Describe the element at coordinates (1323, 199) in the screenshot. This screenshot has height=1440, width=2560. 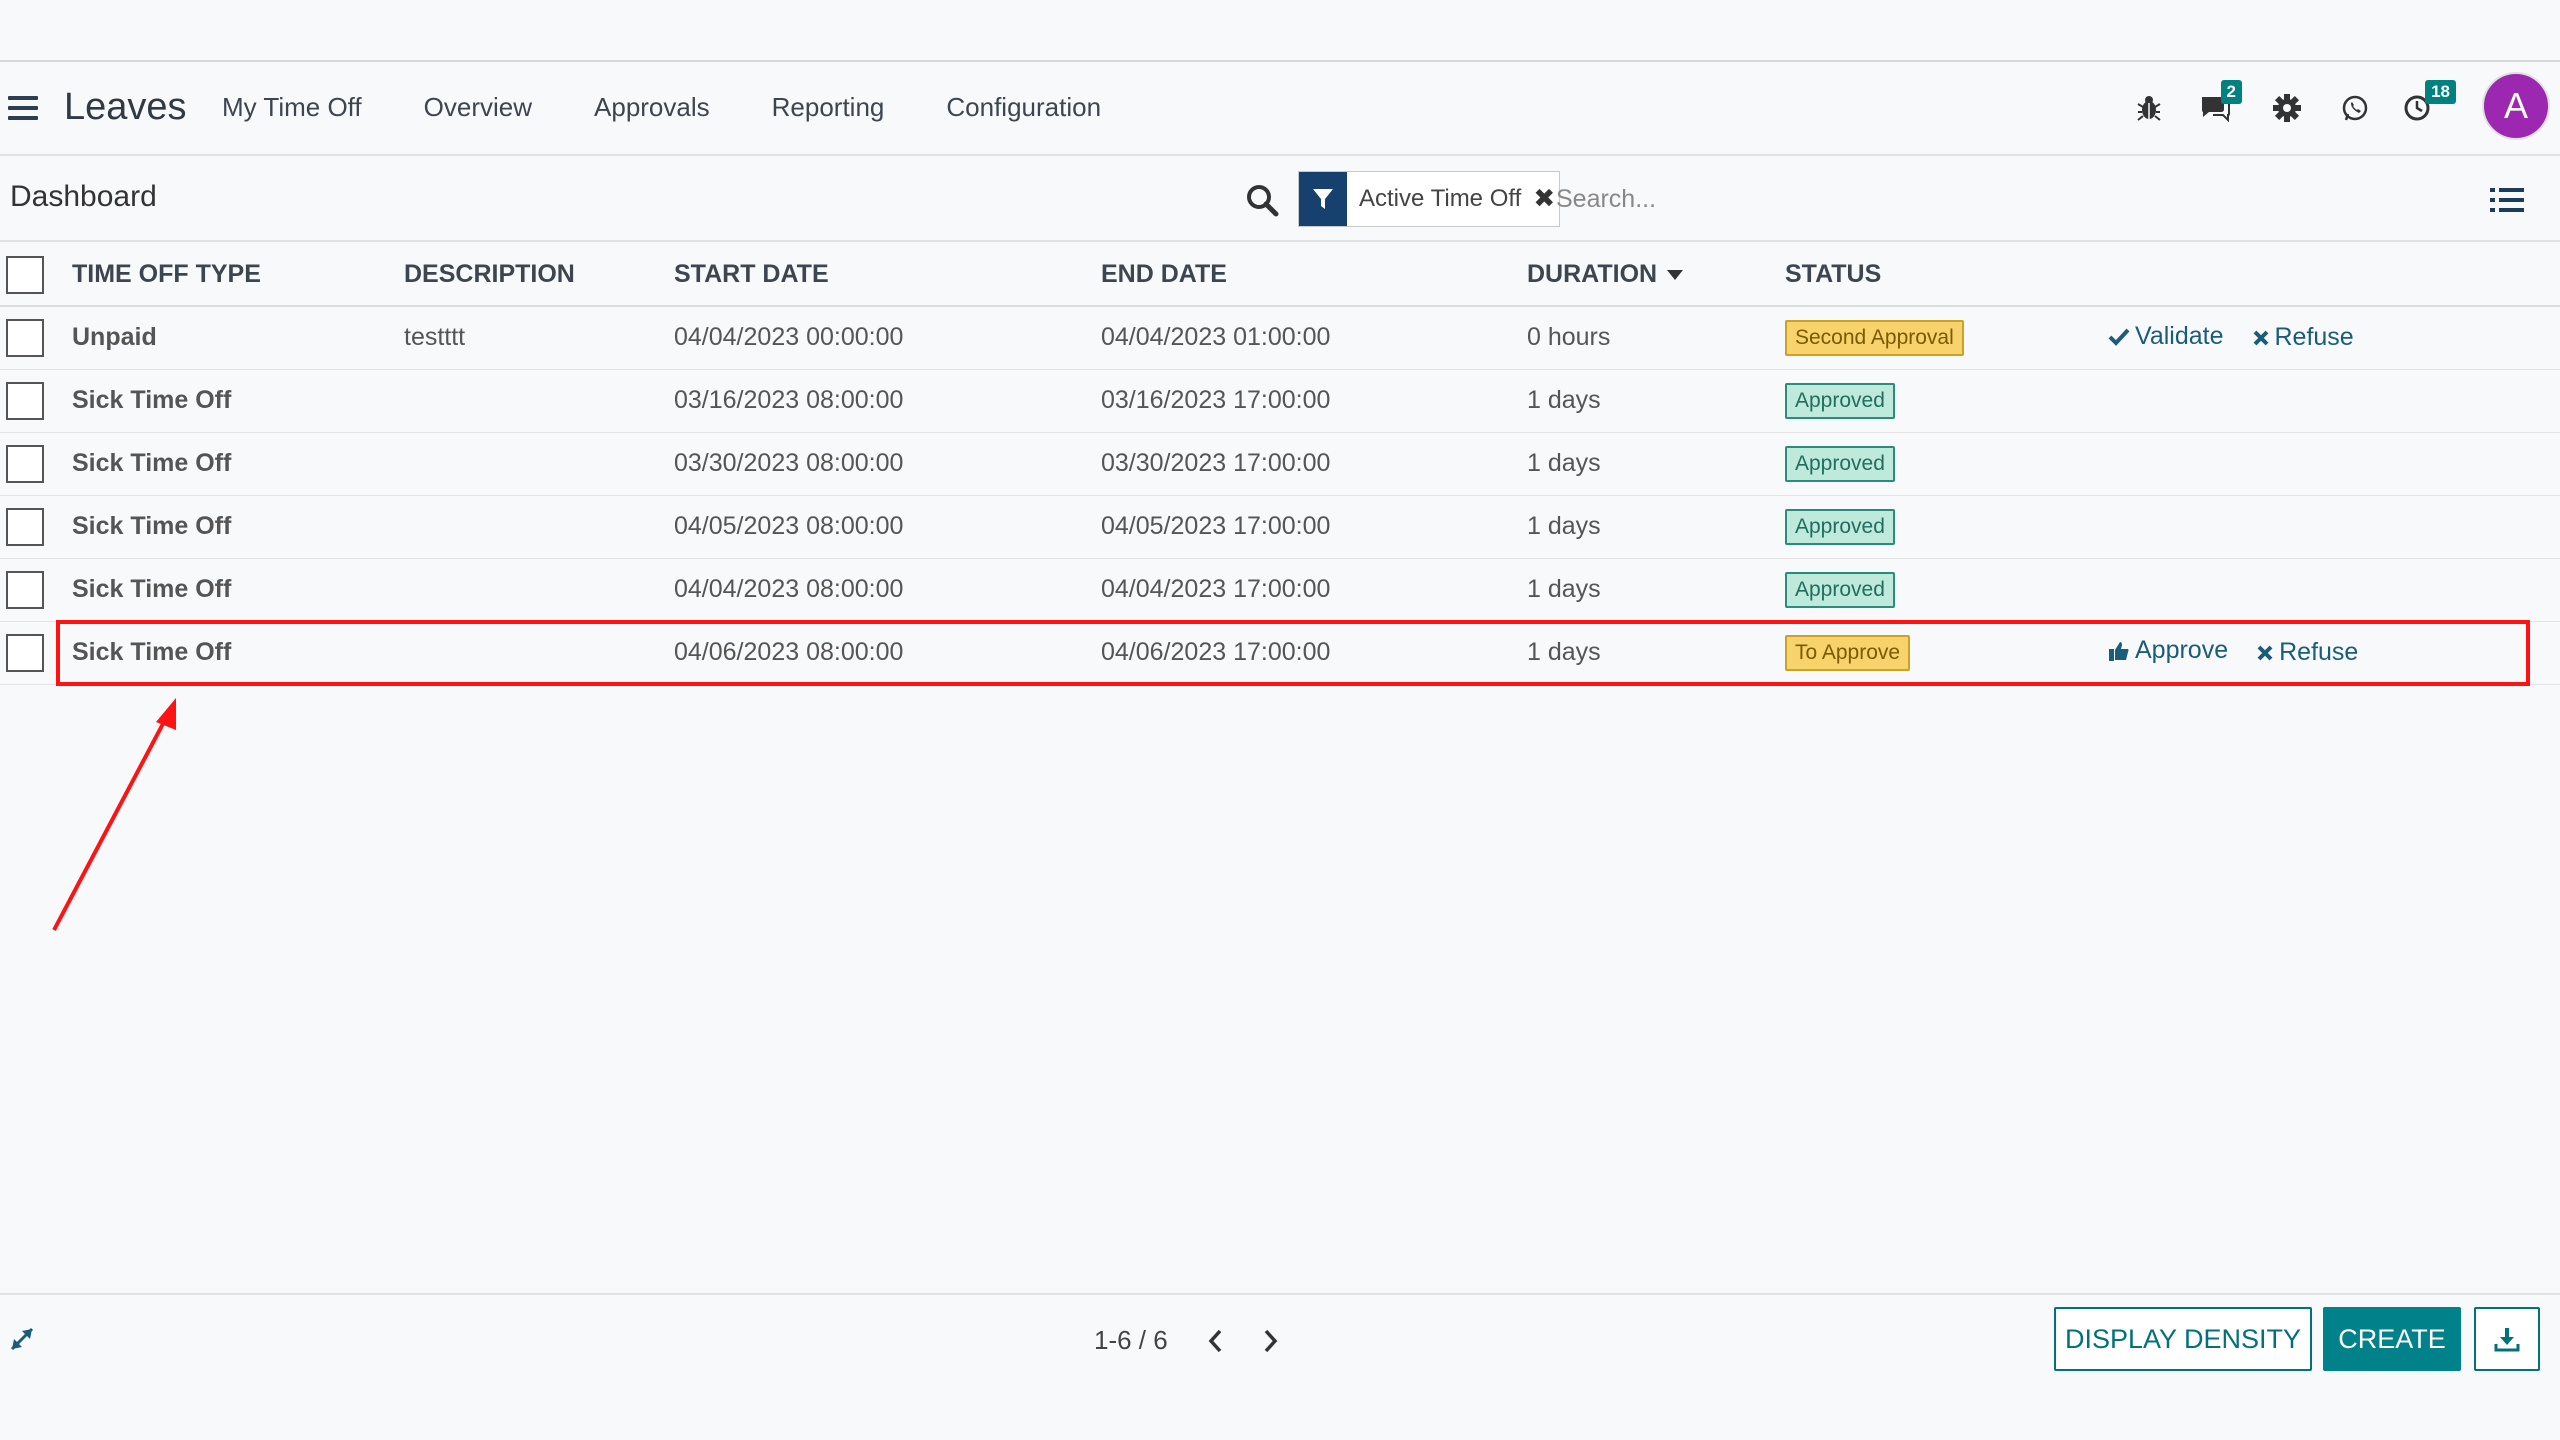
I see `funnel-icon` at that location.